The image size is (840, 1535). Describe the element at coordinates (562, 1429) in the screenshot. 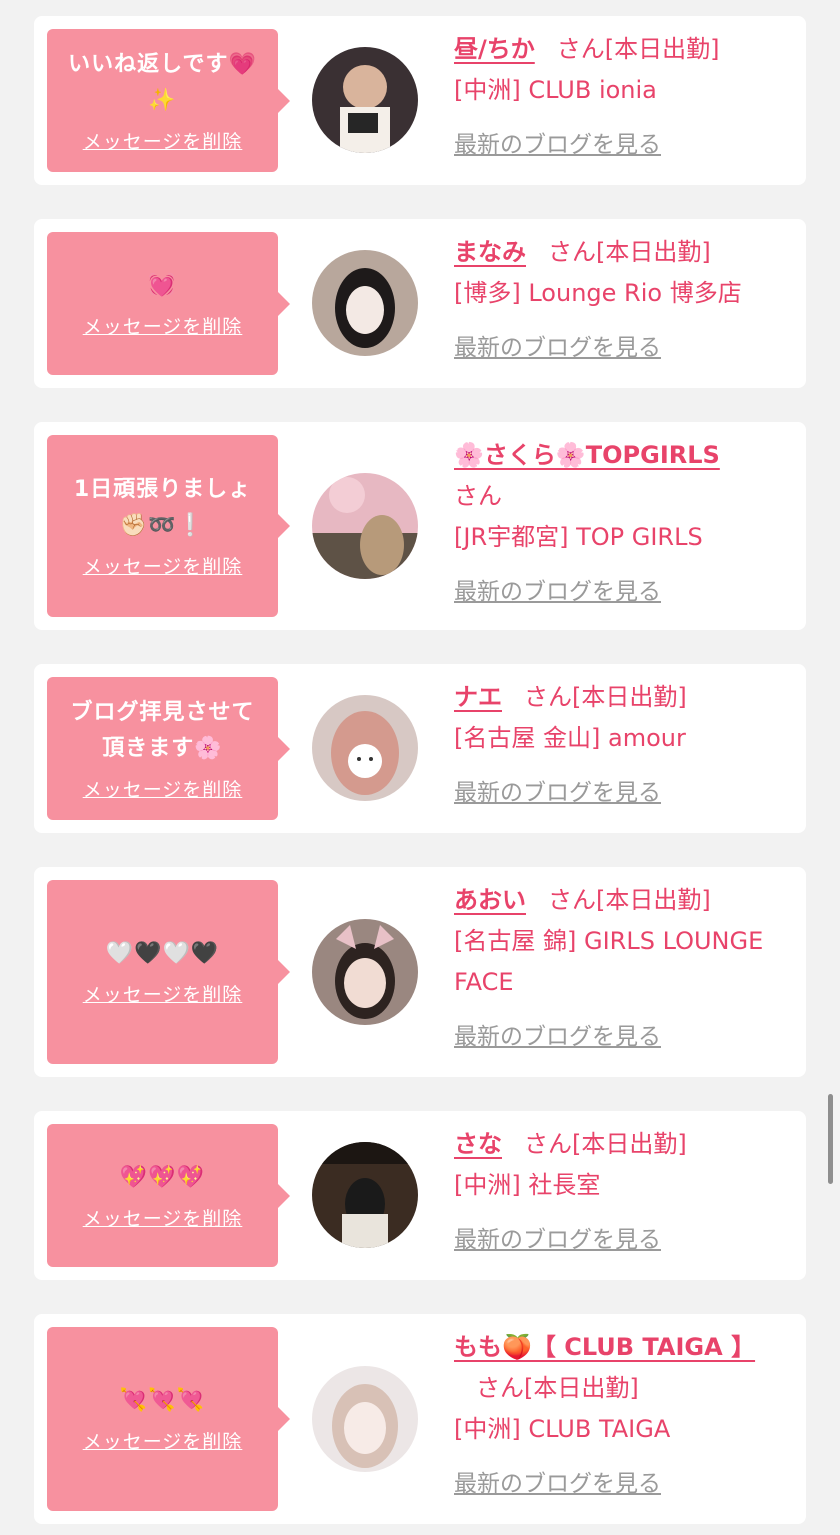

I see `shop-name: [中洲] CLUB TAIGA` at that location.